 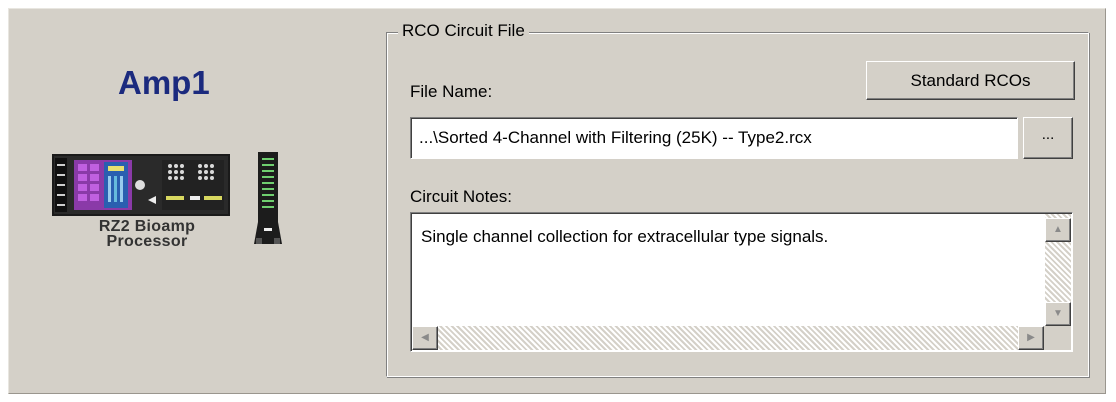 I want to click on scrollbar-corner, so click(x=1057, y=338).